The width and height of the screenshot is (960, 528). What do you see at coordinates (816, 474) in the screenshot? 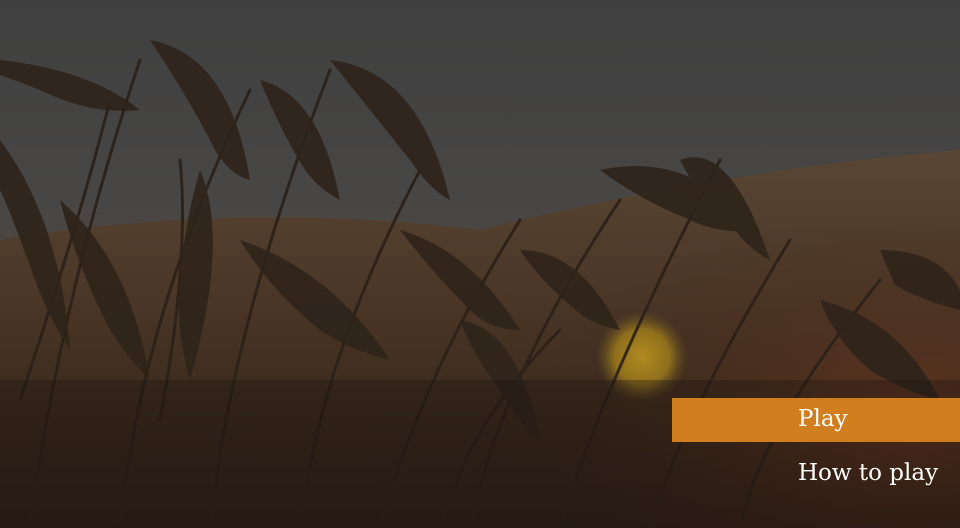
I see `how-to-play-button: How to play` at bounding box center [816, 474].